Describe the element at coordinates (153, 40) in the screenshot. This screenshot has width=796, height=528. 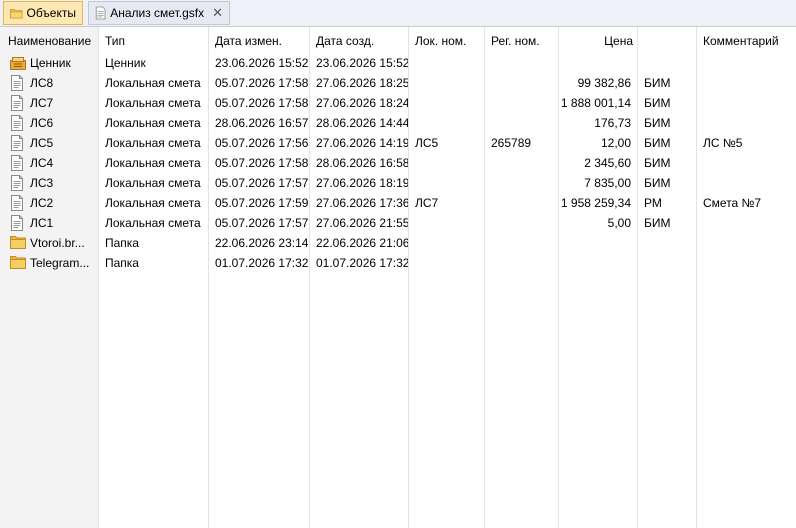
I see `column-header-type: Тип` at that location.